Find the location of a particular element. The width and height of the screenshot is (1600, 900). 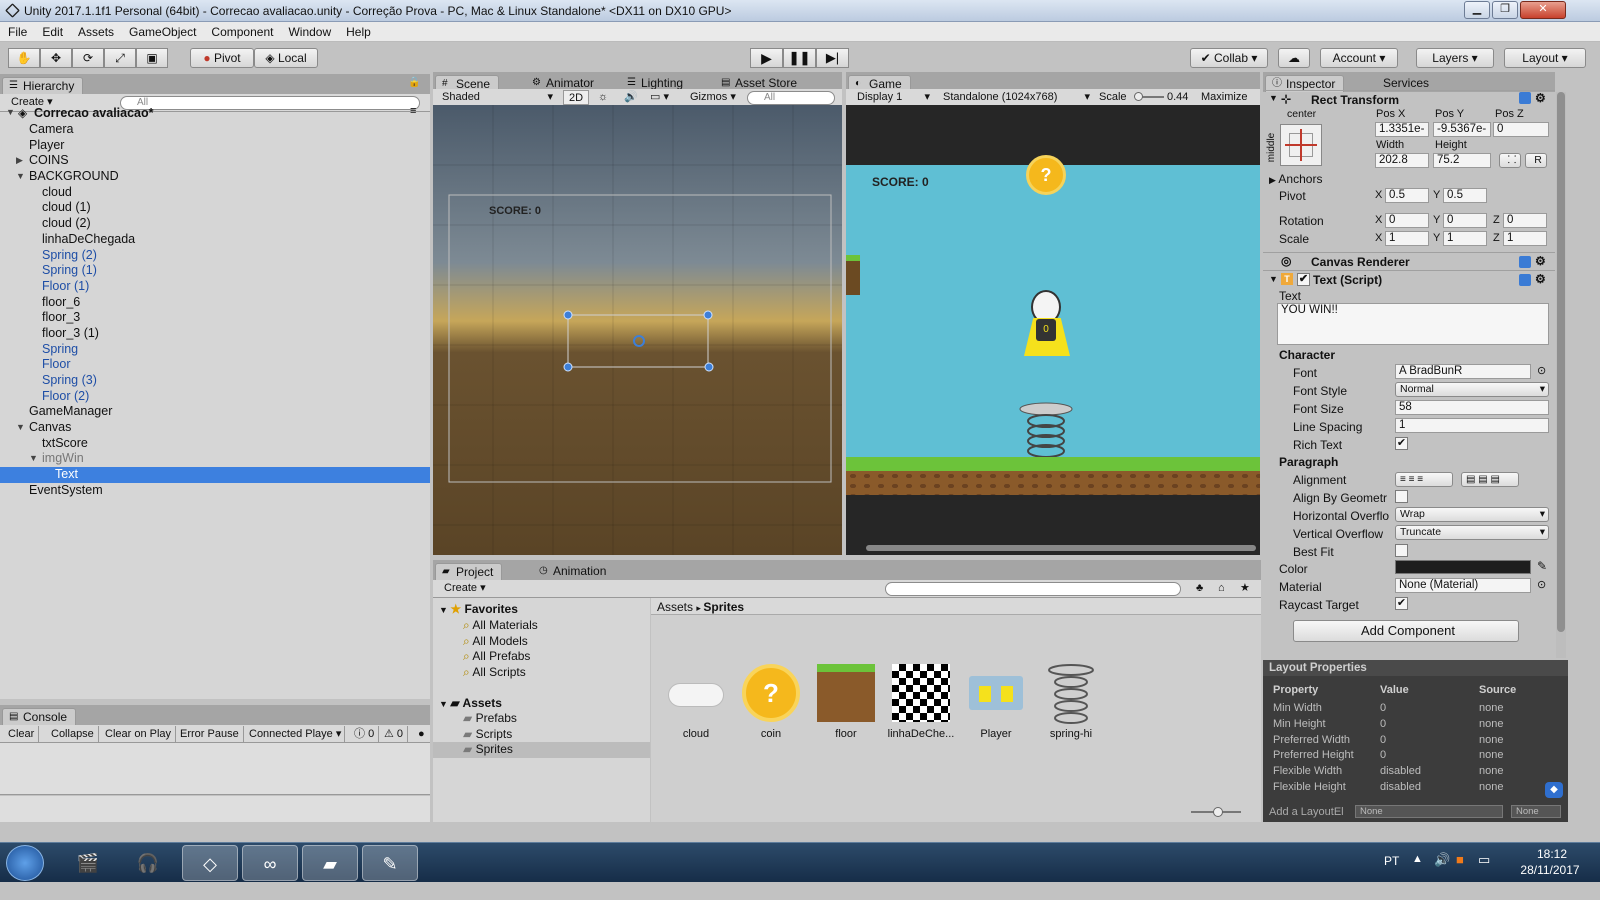

hierarchy-item: cloud (1) is located at coordinates (215, 208).